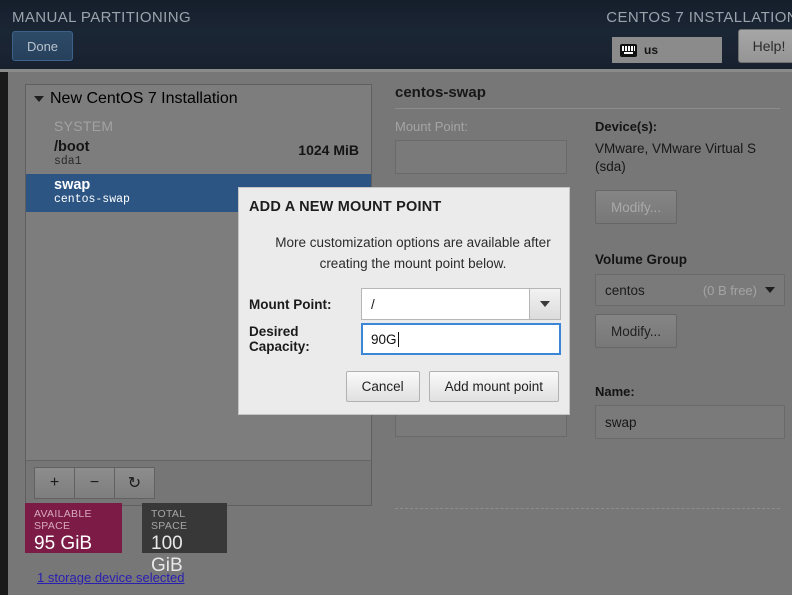 This screenshot has width=792, height=595. I want to click on available-space-box: AVAILABLE SPACE 95 GiB, so click(73, 528).